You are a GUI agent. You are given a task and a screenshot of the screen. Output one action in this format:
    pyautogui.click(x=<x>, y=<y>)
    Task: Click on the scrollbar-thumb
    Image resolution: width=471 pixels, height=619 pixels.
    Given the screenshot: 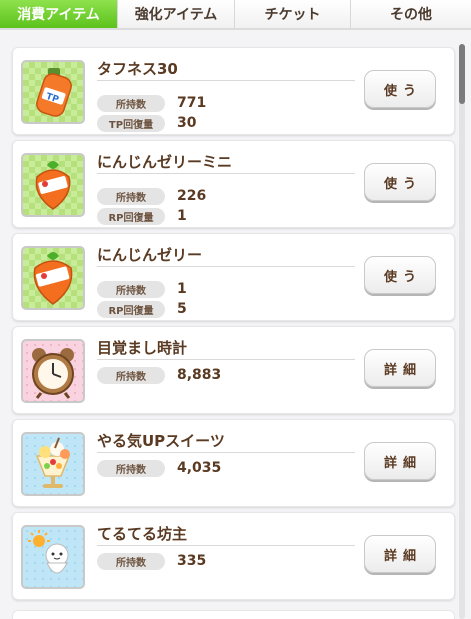 What is the action you would take?
    pyautogui.click(x=462, y=74)
    